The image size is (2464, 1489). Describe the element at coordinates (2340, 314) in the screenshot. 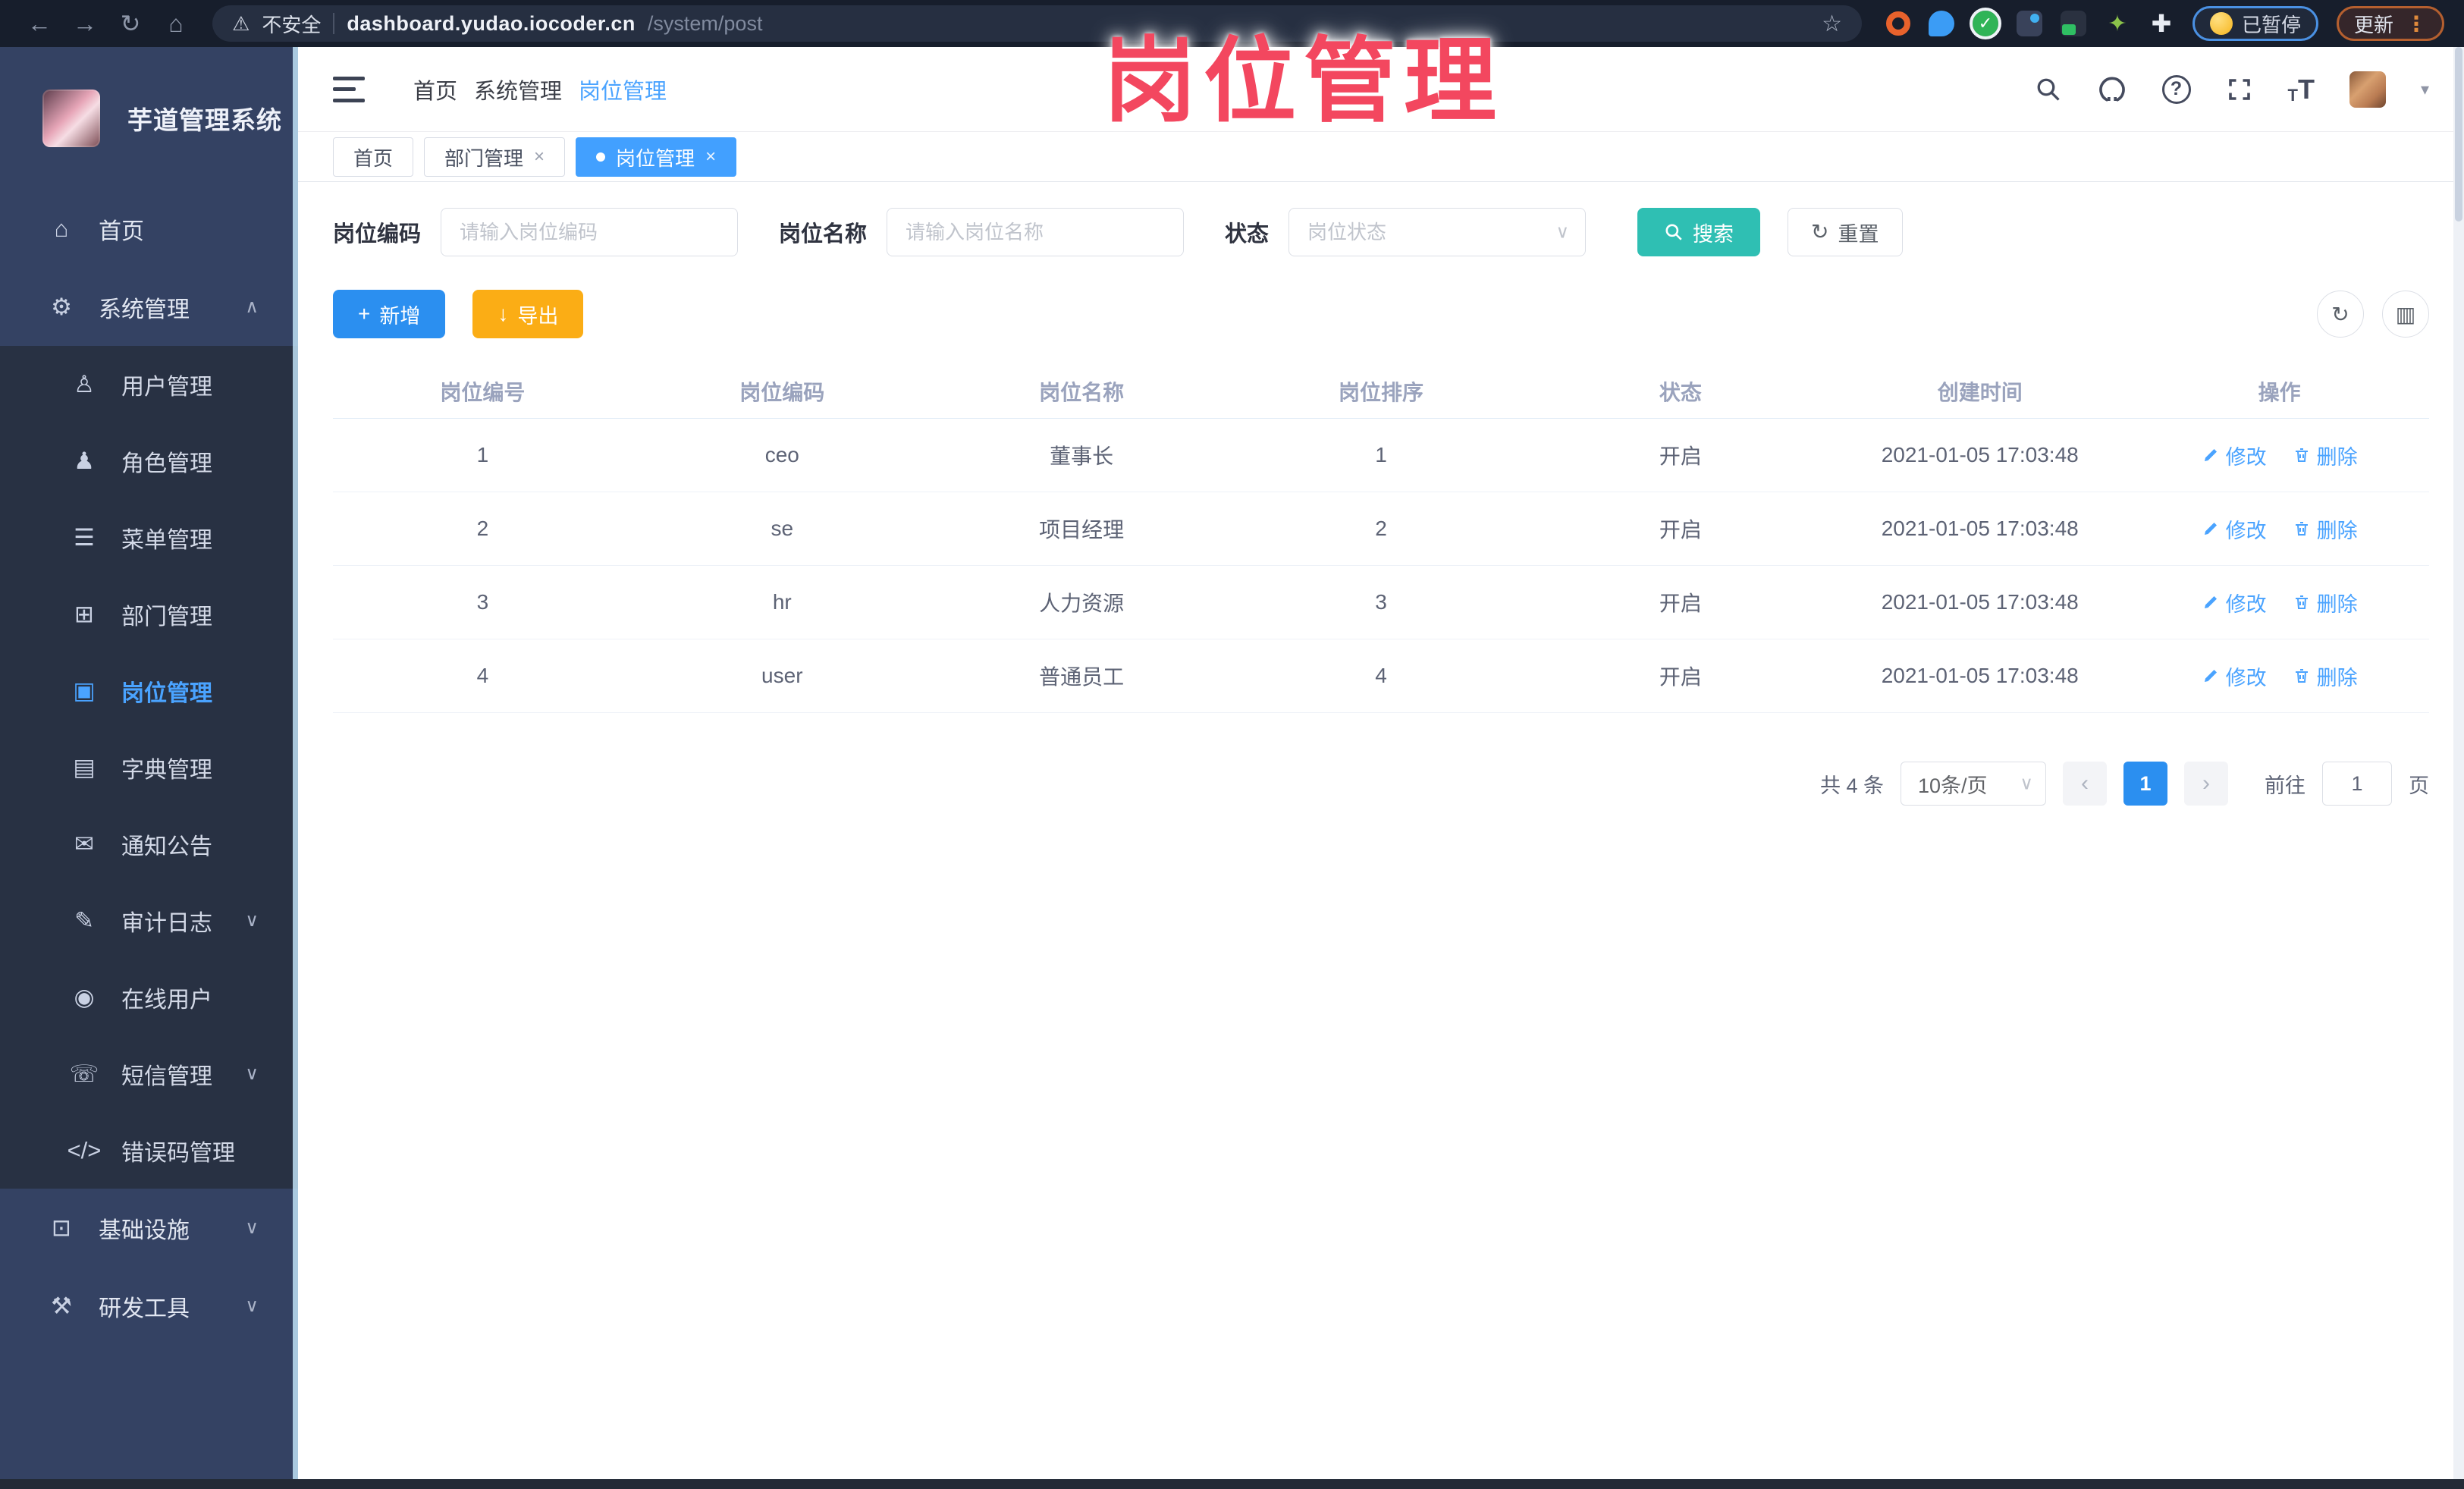

I see `refresh-button: ↻` at that location.